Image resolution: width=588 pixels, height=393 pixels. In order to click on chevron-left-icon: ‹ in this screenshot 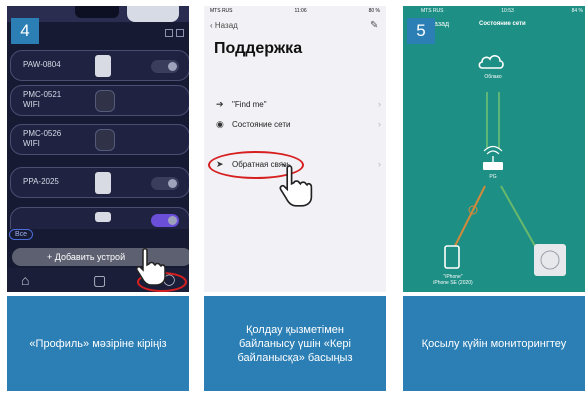, I will do `click(211, 25)`.